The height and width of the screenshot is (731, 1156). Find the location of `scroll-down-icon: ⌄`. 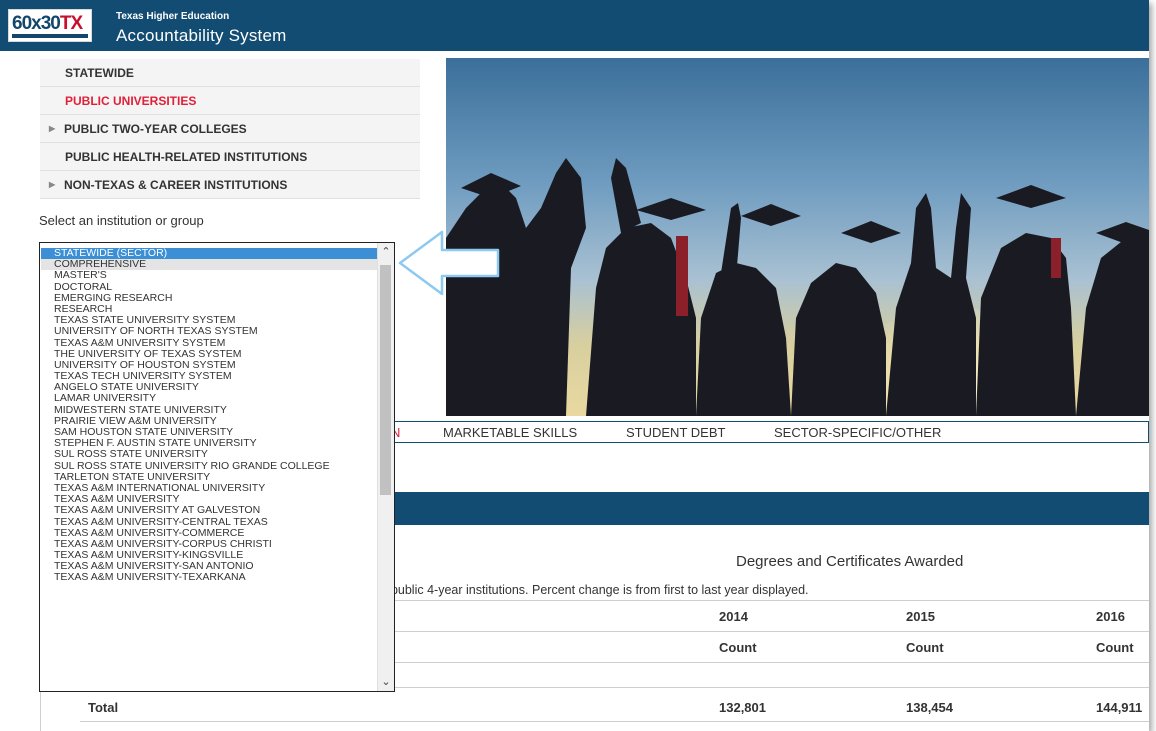

scroll-down-icon: ⌄ is located at coordinates (386, 682).